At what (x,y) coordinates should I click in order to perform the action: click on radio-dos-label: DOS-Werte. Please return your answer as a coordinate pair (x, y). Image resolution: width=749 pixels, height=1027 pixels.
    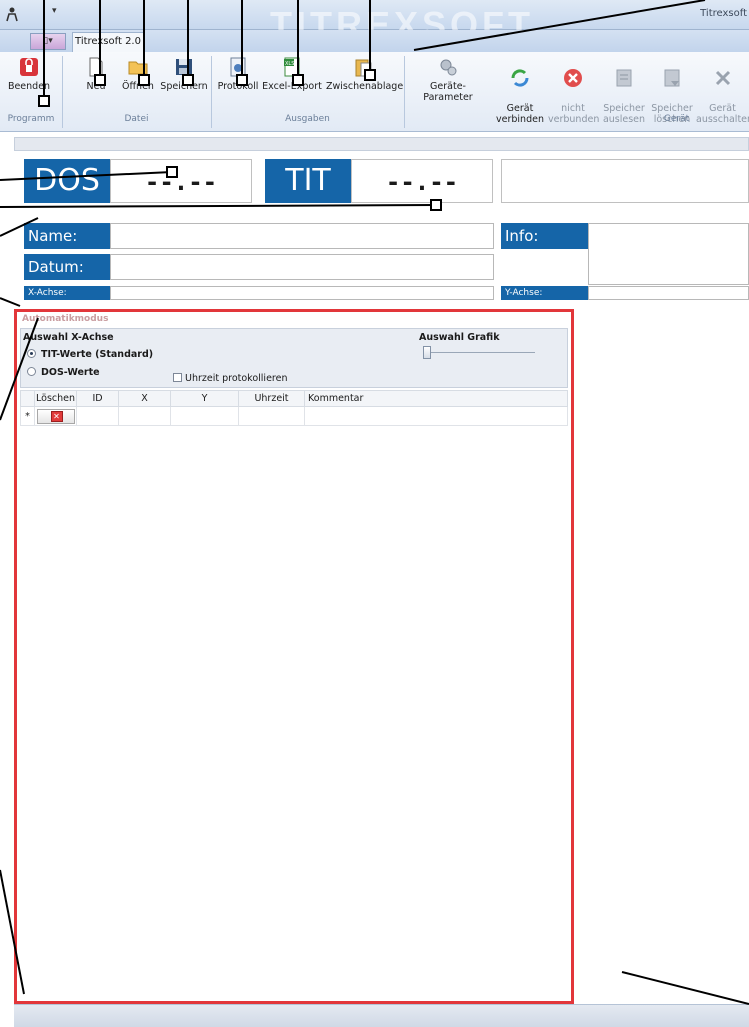
    Looking at the image, I should click on (70, 372).